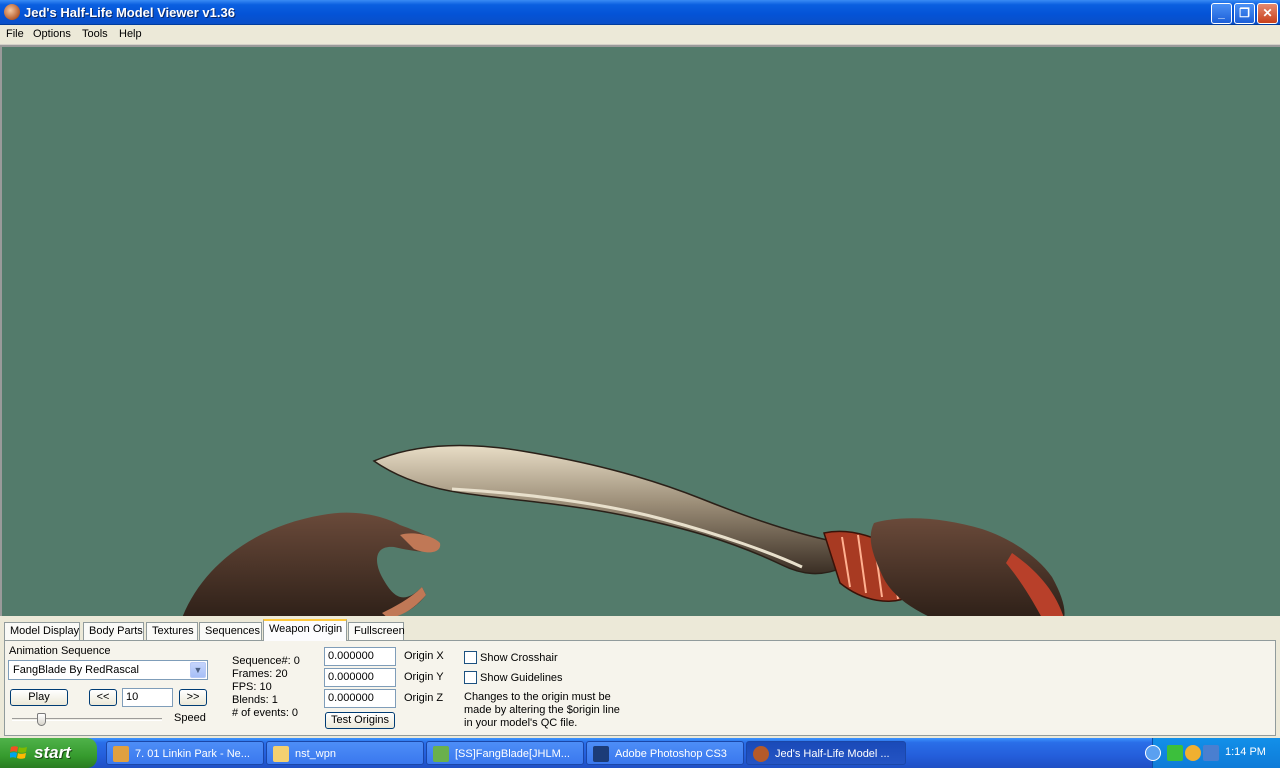  Describe the element at coordinates (42, 631) in the screenshot. I see `tab-model-display: Model Display` at that location.